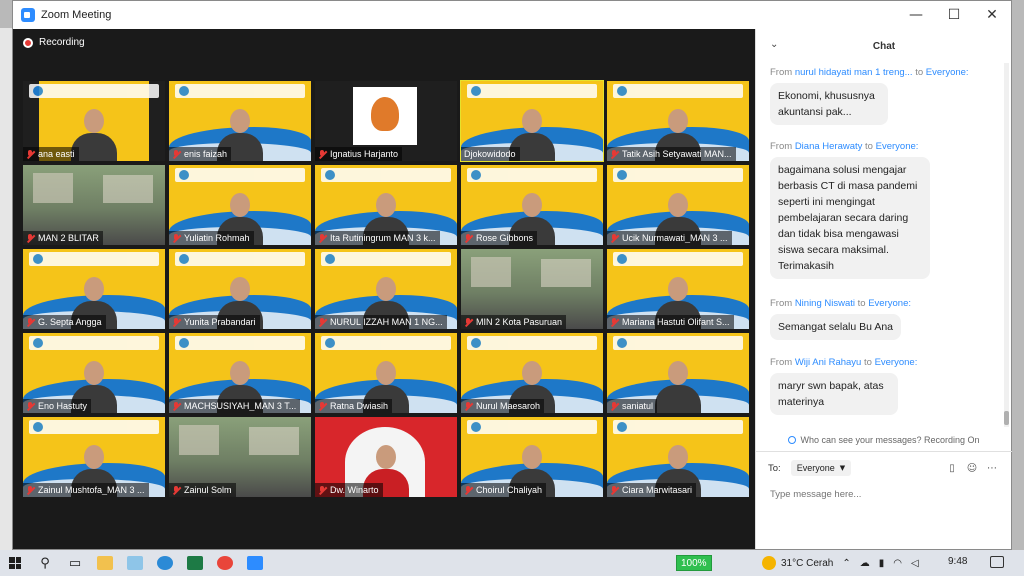 Image resolution: width=1024 pixels, height=576 pixels. I want to click on file-icon: ▯, so click(952, 468).